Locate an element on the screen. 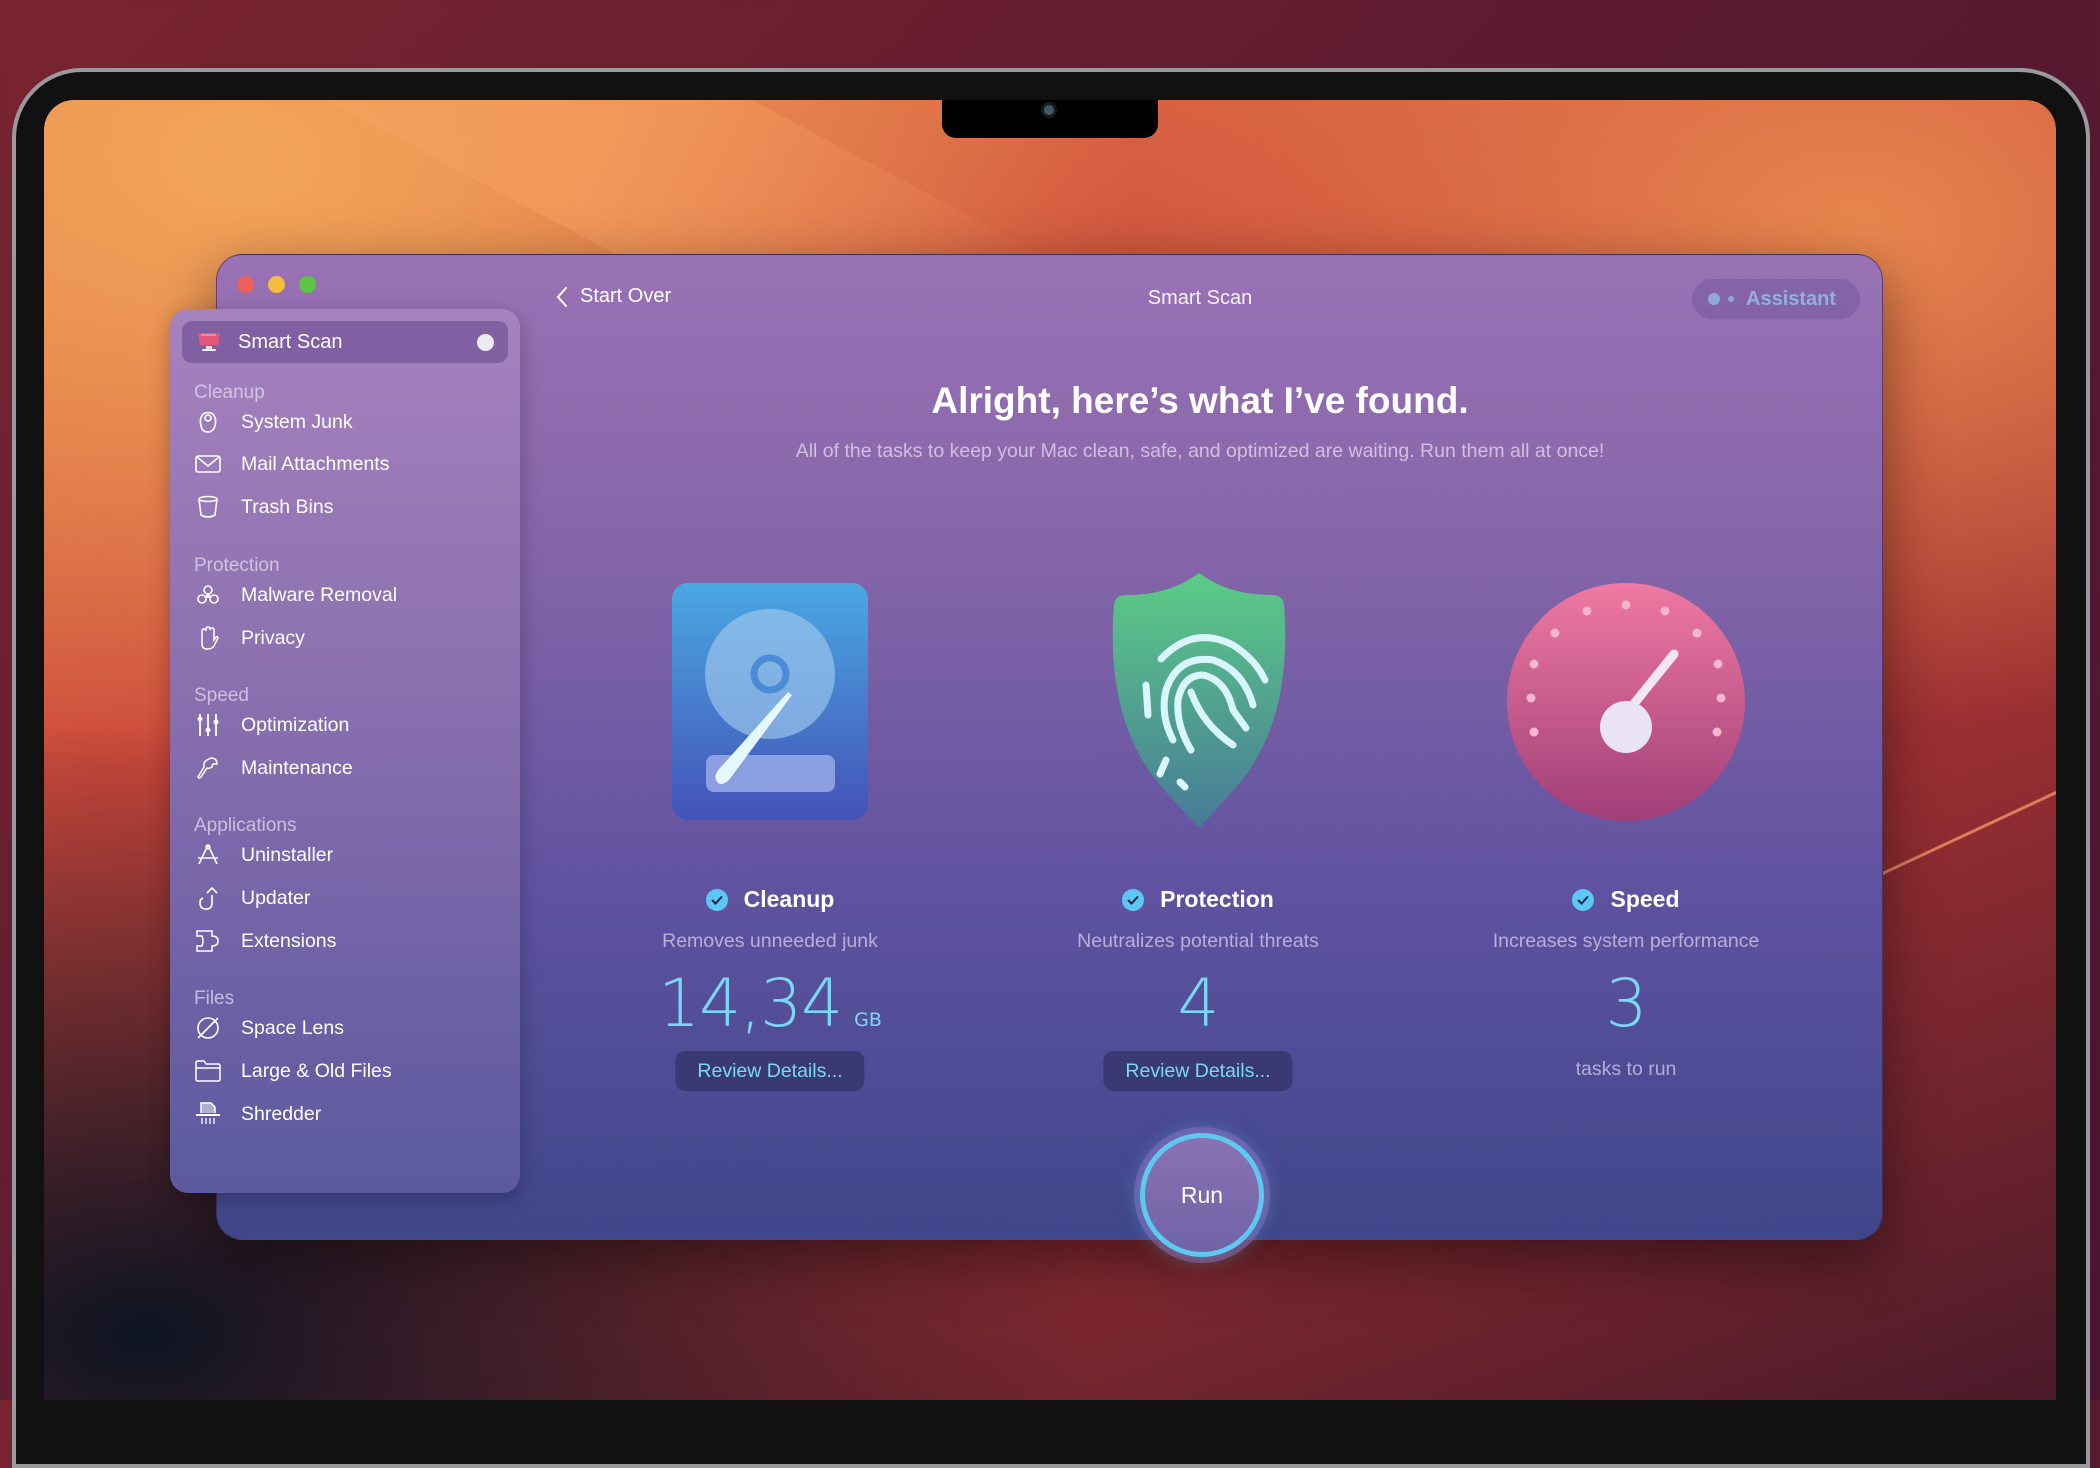 This screenshot has height=1468, width=2100. start-over-button: Start Over is located at coordinates (613, 296).